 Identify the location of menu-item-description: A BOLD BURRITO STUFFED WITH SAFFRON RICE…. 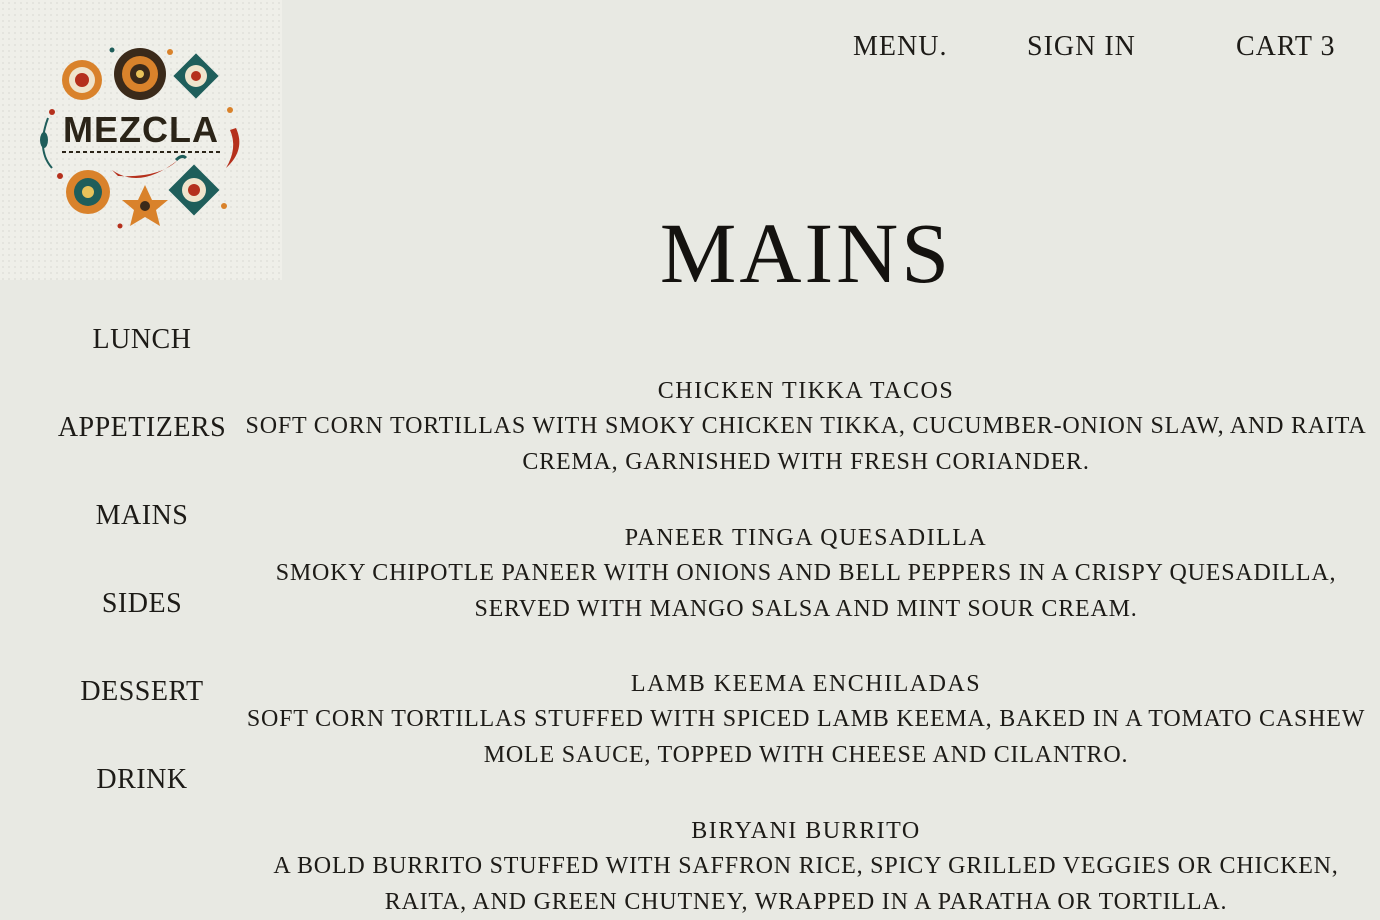
(806, 884).